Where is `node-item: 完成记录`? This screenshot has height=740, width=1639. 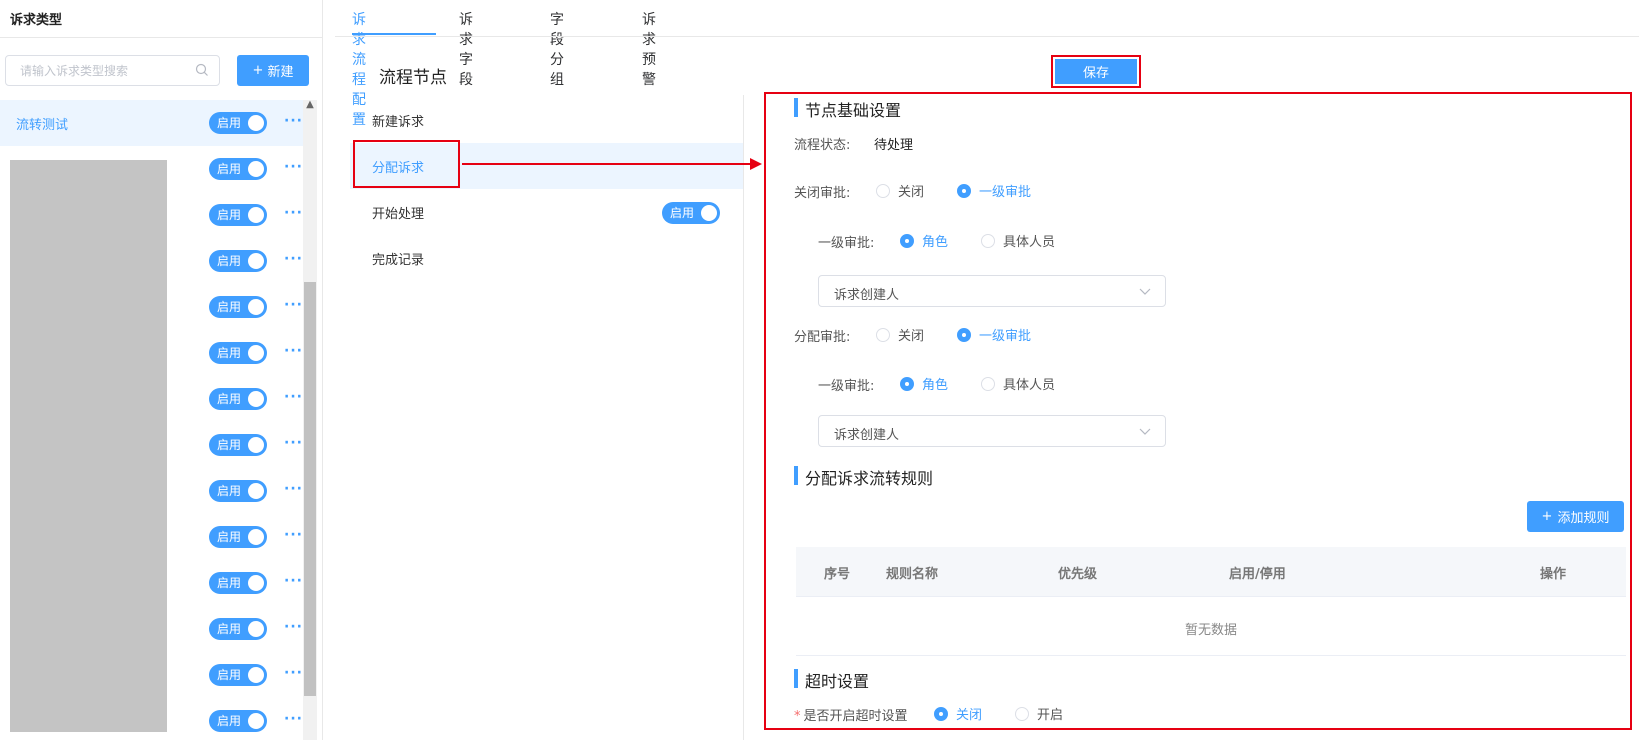 node-item: 完成记录 is located at coordinates (546, 258).